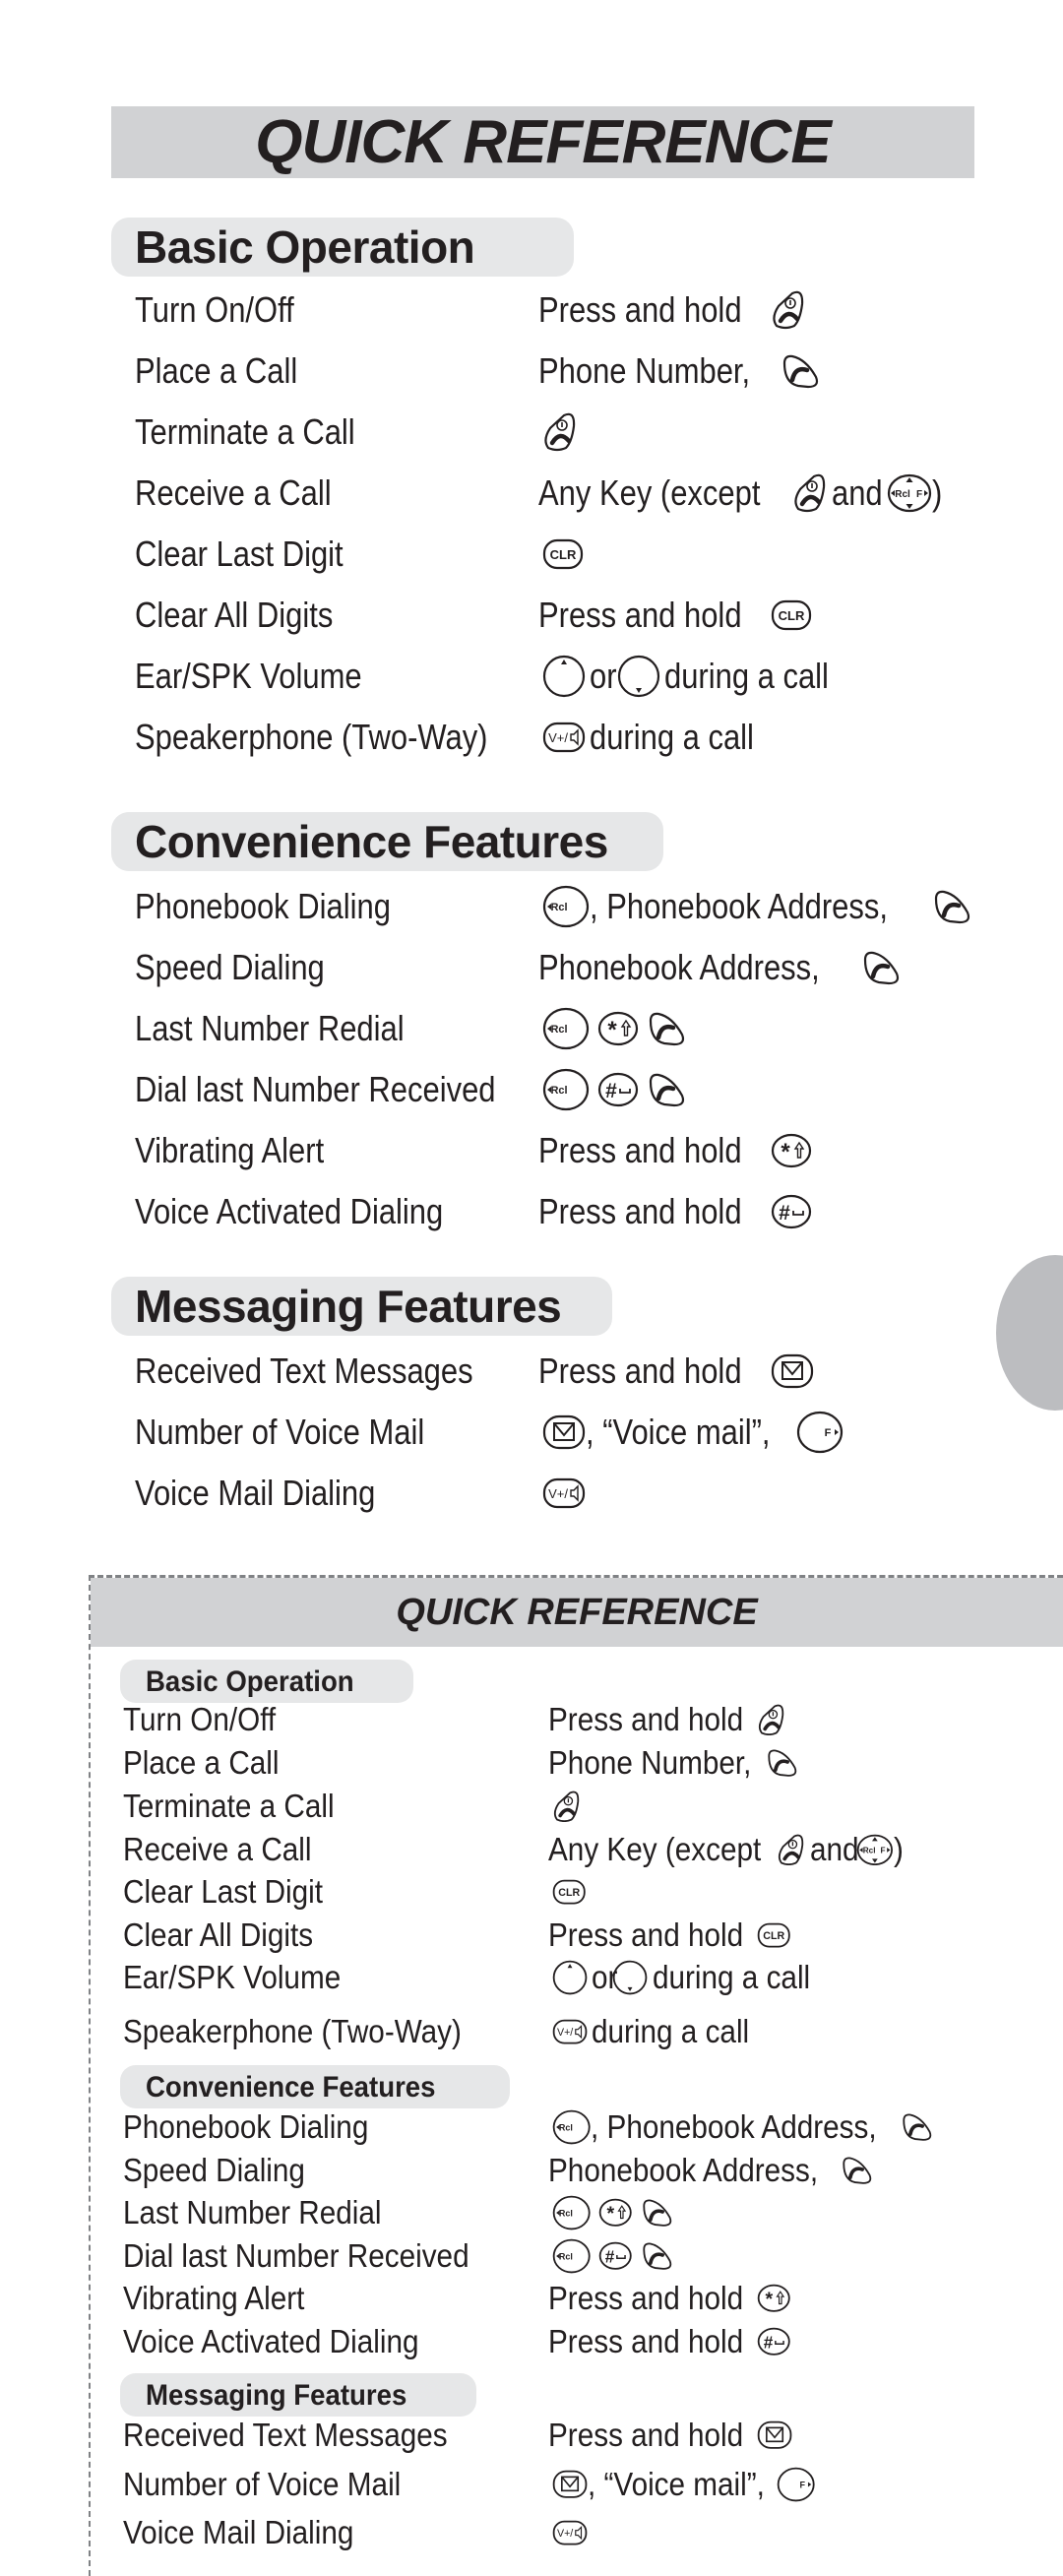  What do you see at coordinates (567, 1806) in the screenshot?
I see `key-sequence` at bounding box center [567, 1806].